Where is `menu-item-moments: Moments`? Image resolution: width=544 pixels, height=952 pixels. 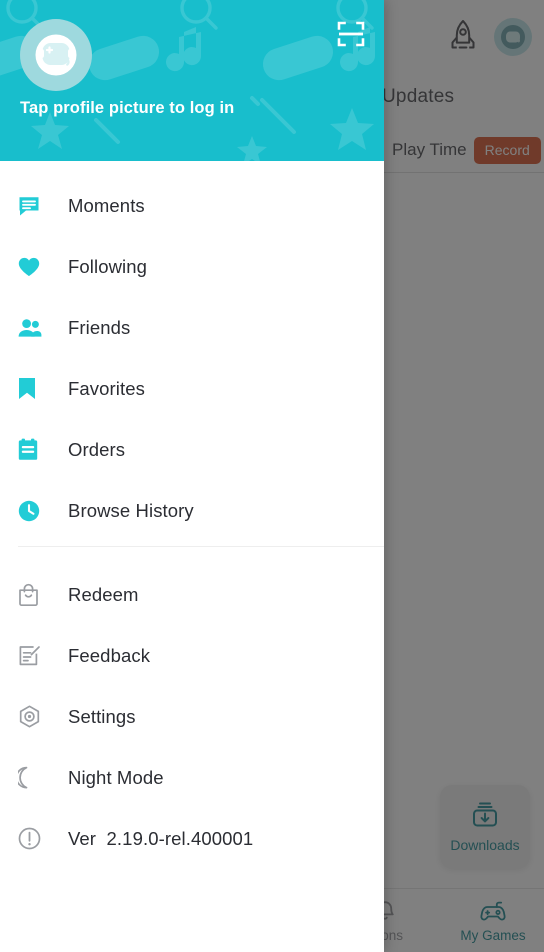
menu-item-moments: Moments is located at coordinates (192, 205).